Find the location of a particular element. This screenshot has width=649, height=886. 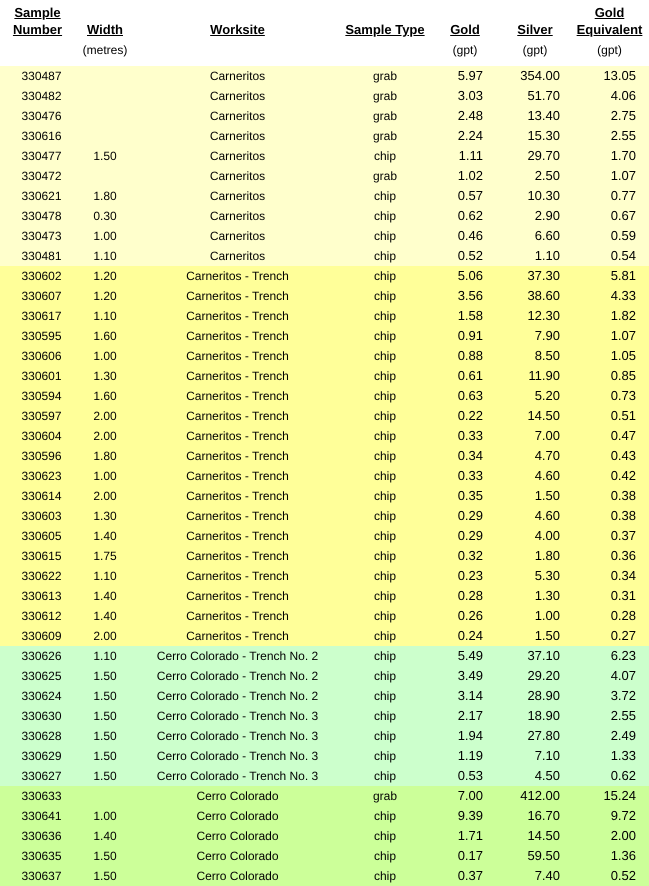

sample-number-cell: 330605 is located at coordinates (41, 536).